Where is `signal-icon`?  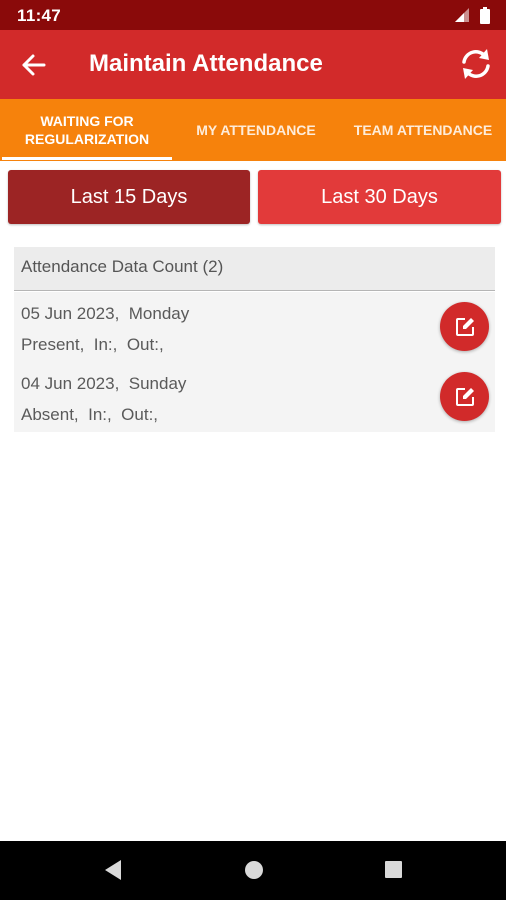 signal-icon is located at coordinates (462, 15).